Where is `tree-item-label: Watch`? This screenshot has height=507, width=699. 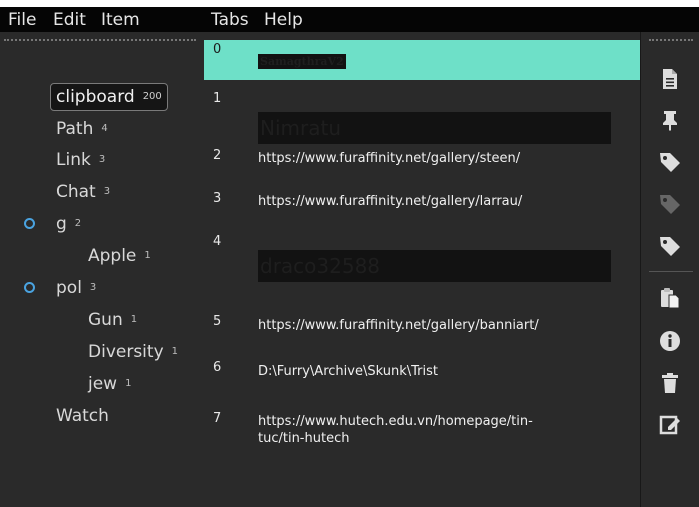
tree-item-label: Watch is located at coordinates (82, 416).